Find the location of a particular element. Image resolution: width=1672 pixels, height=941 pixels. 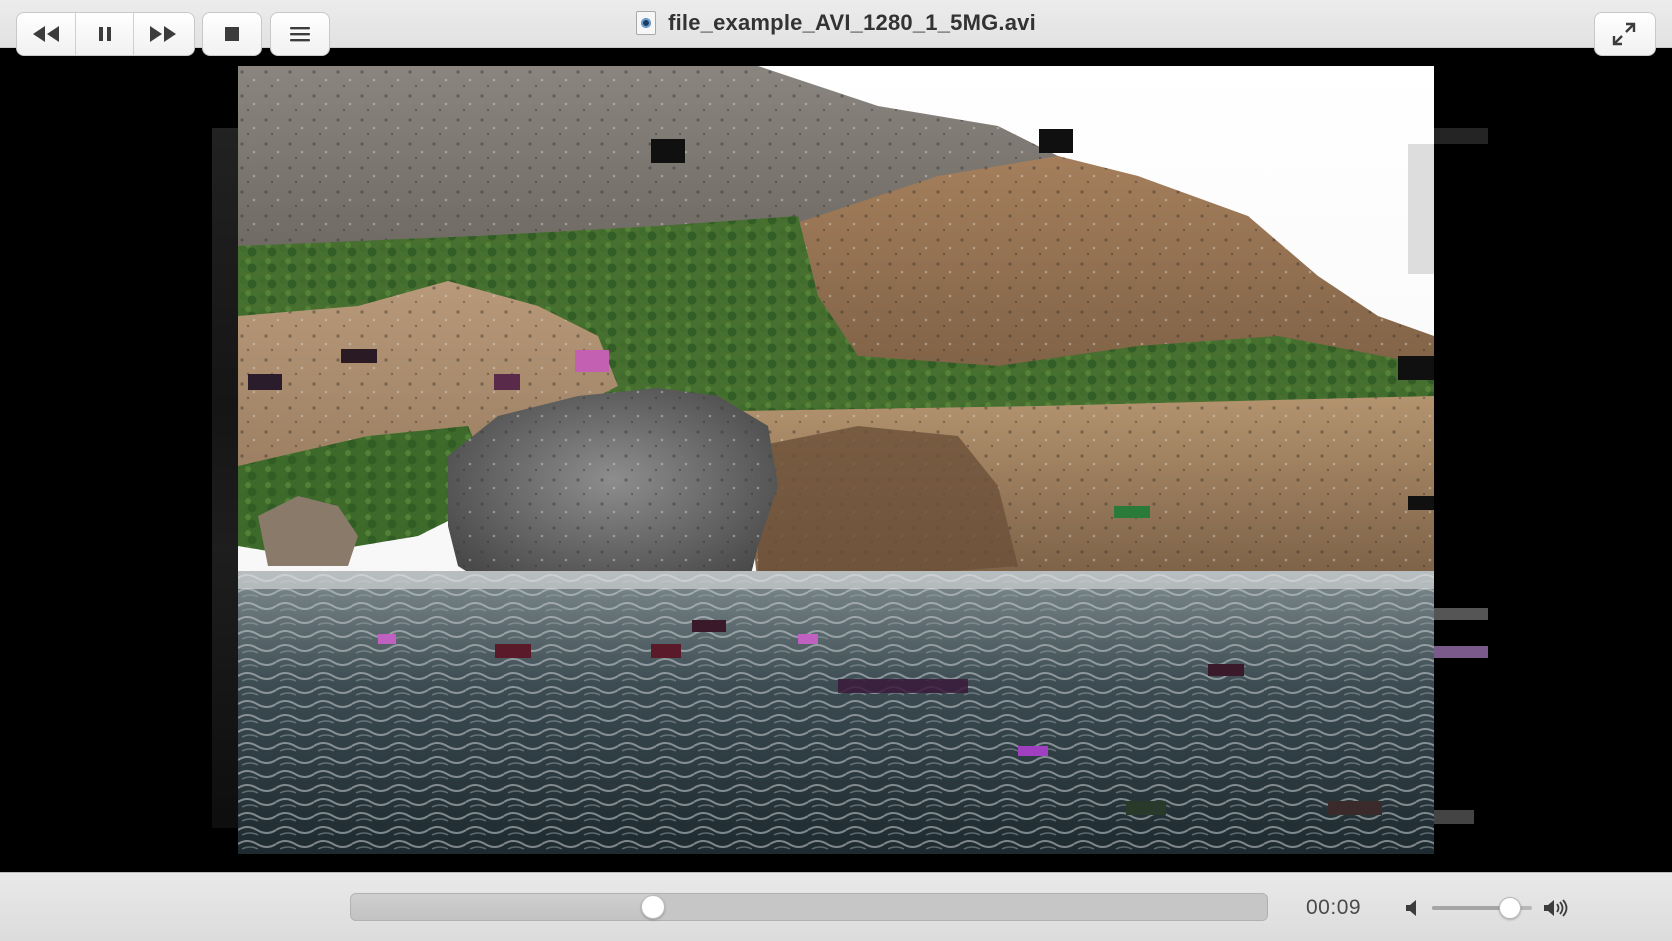

playlist-button-group is located at coordinates (300, 34).